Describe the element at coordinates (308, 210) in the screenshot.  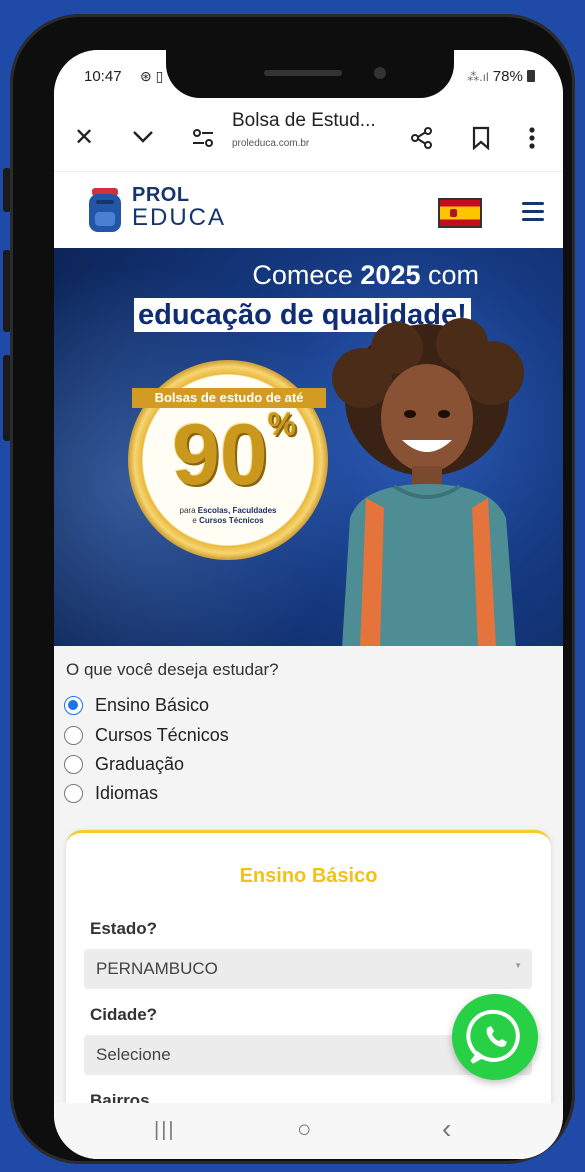
I see `site-header: PROL EDUCA` at that location.